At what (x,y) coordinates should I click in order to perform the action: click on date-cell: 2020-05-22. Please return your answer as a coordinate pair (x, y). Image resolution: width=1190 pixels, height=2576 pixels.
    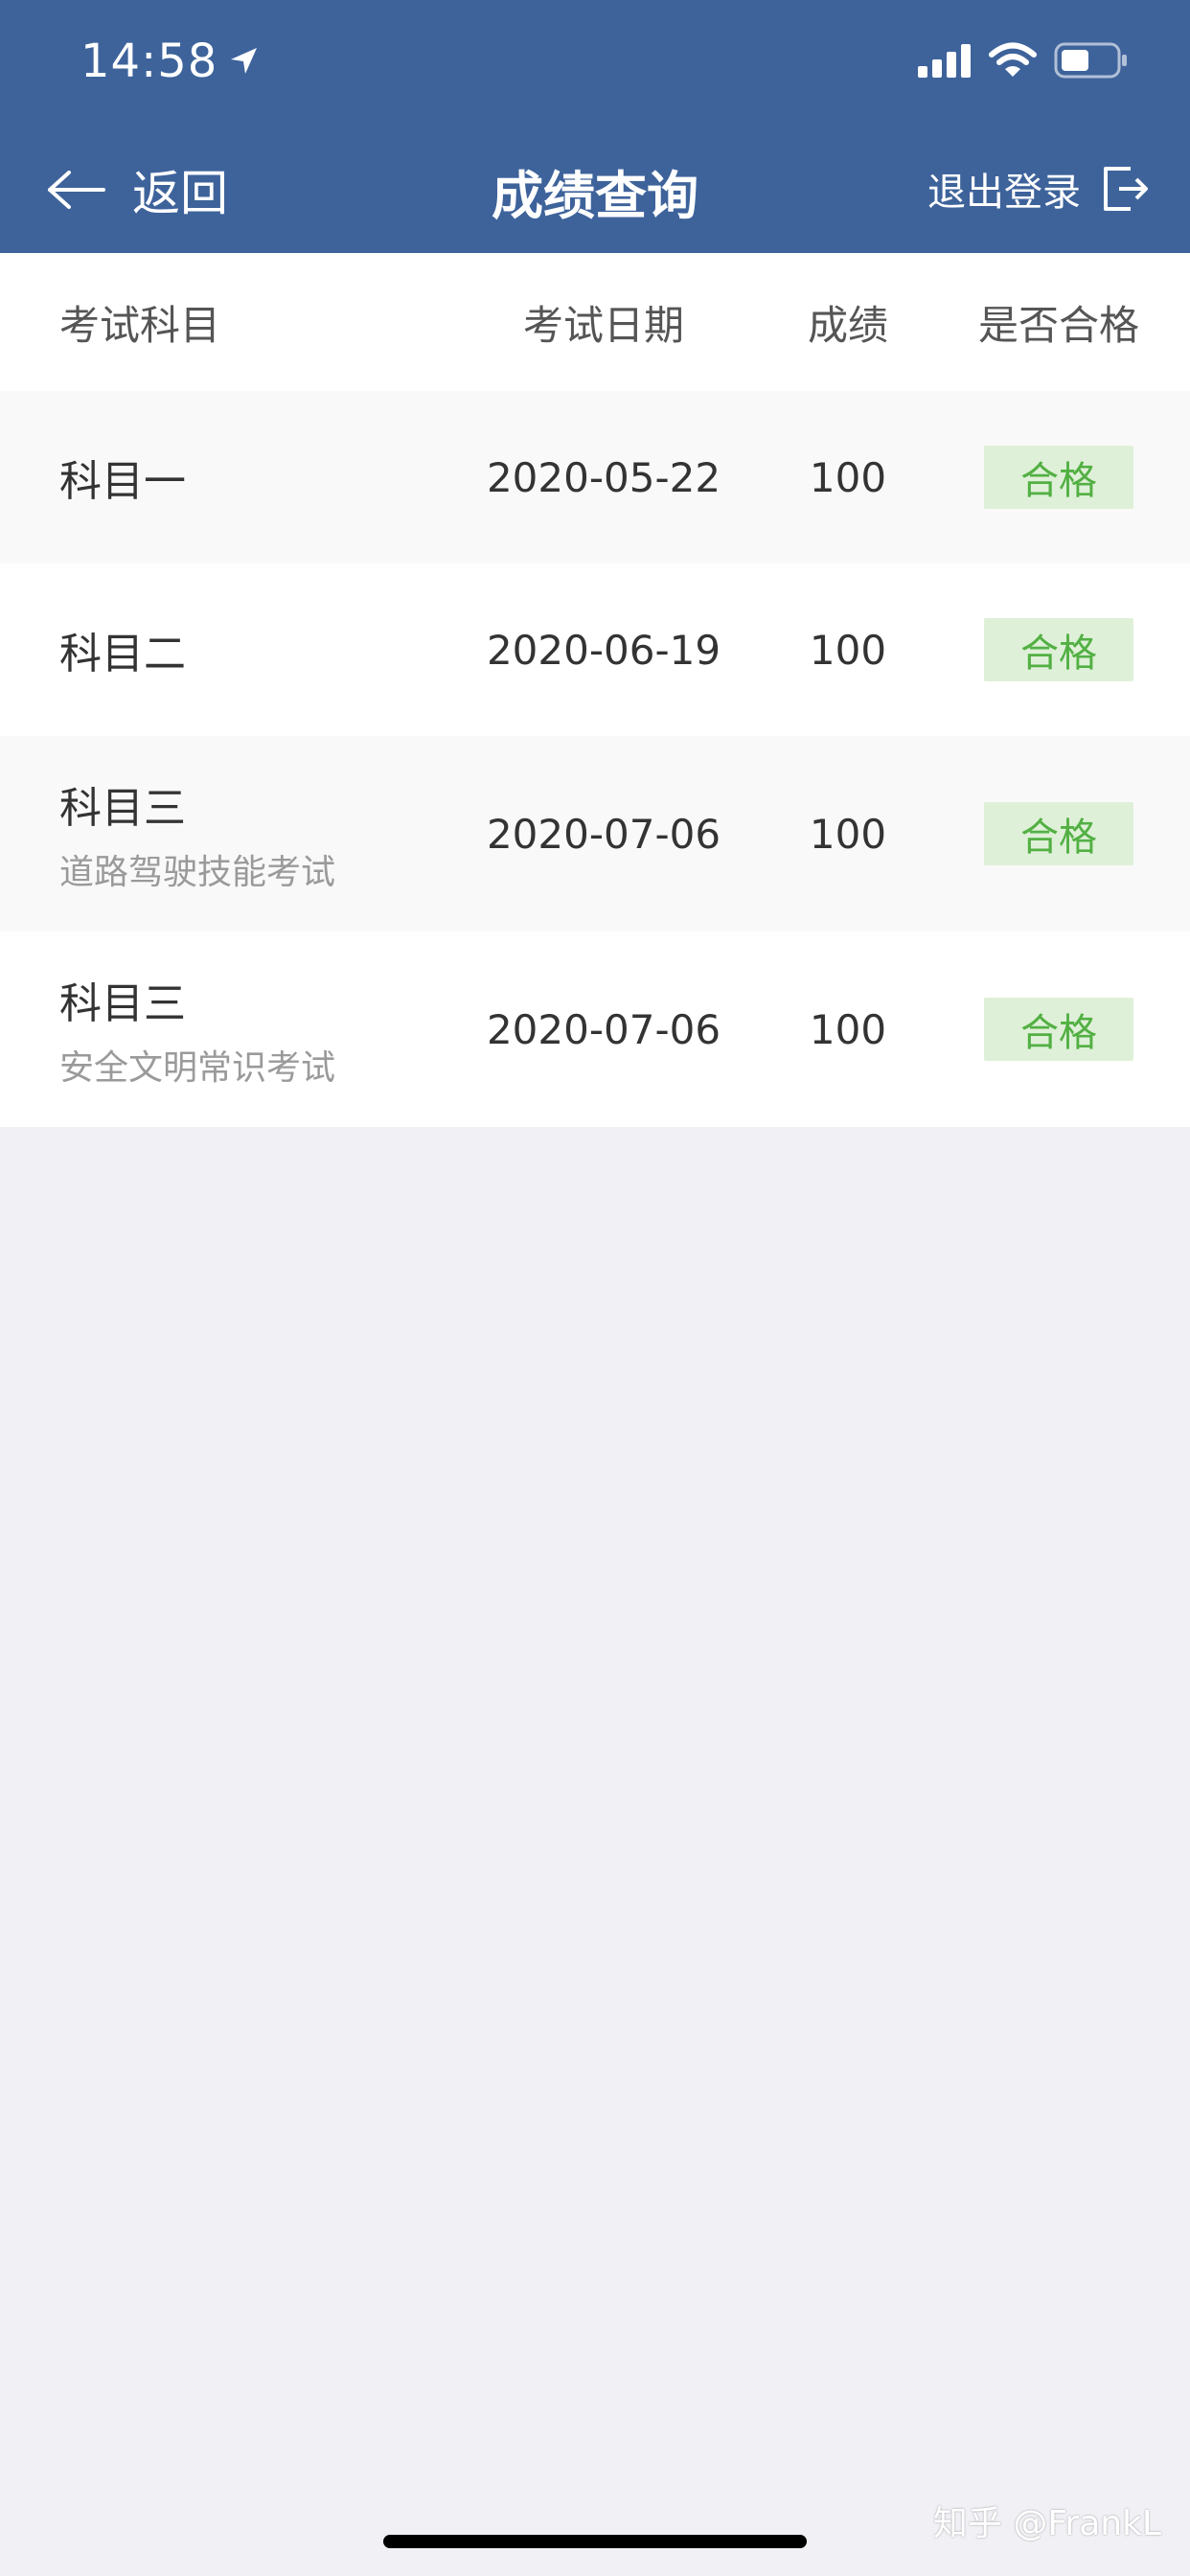
    Looking at the image, I should click on (604, 477).